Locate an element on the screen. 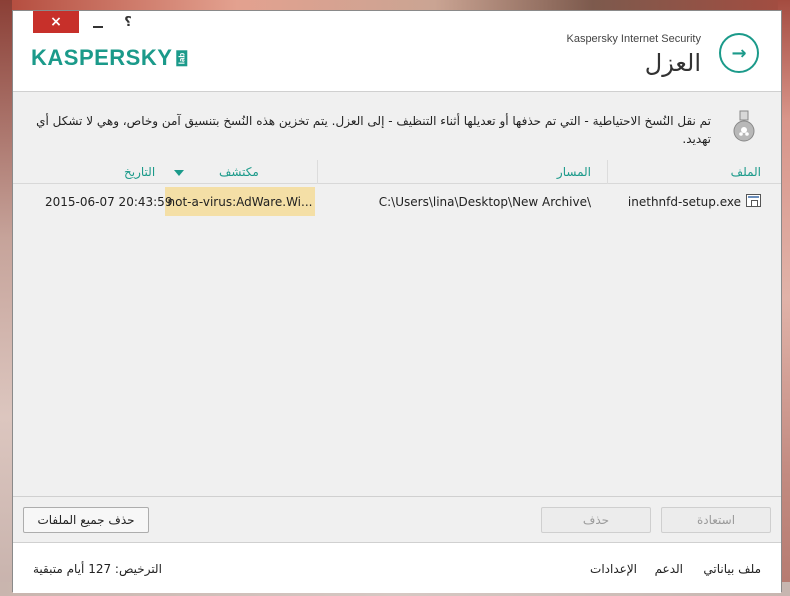 Image resolution: width=790 pixels, height=596 pixels. action-bar: استعادة حذف حذف جميع الملفات is located at coordinates (397, 519).